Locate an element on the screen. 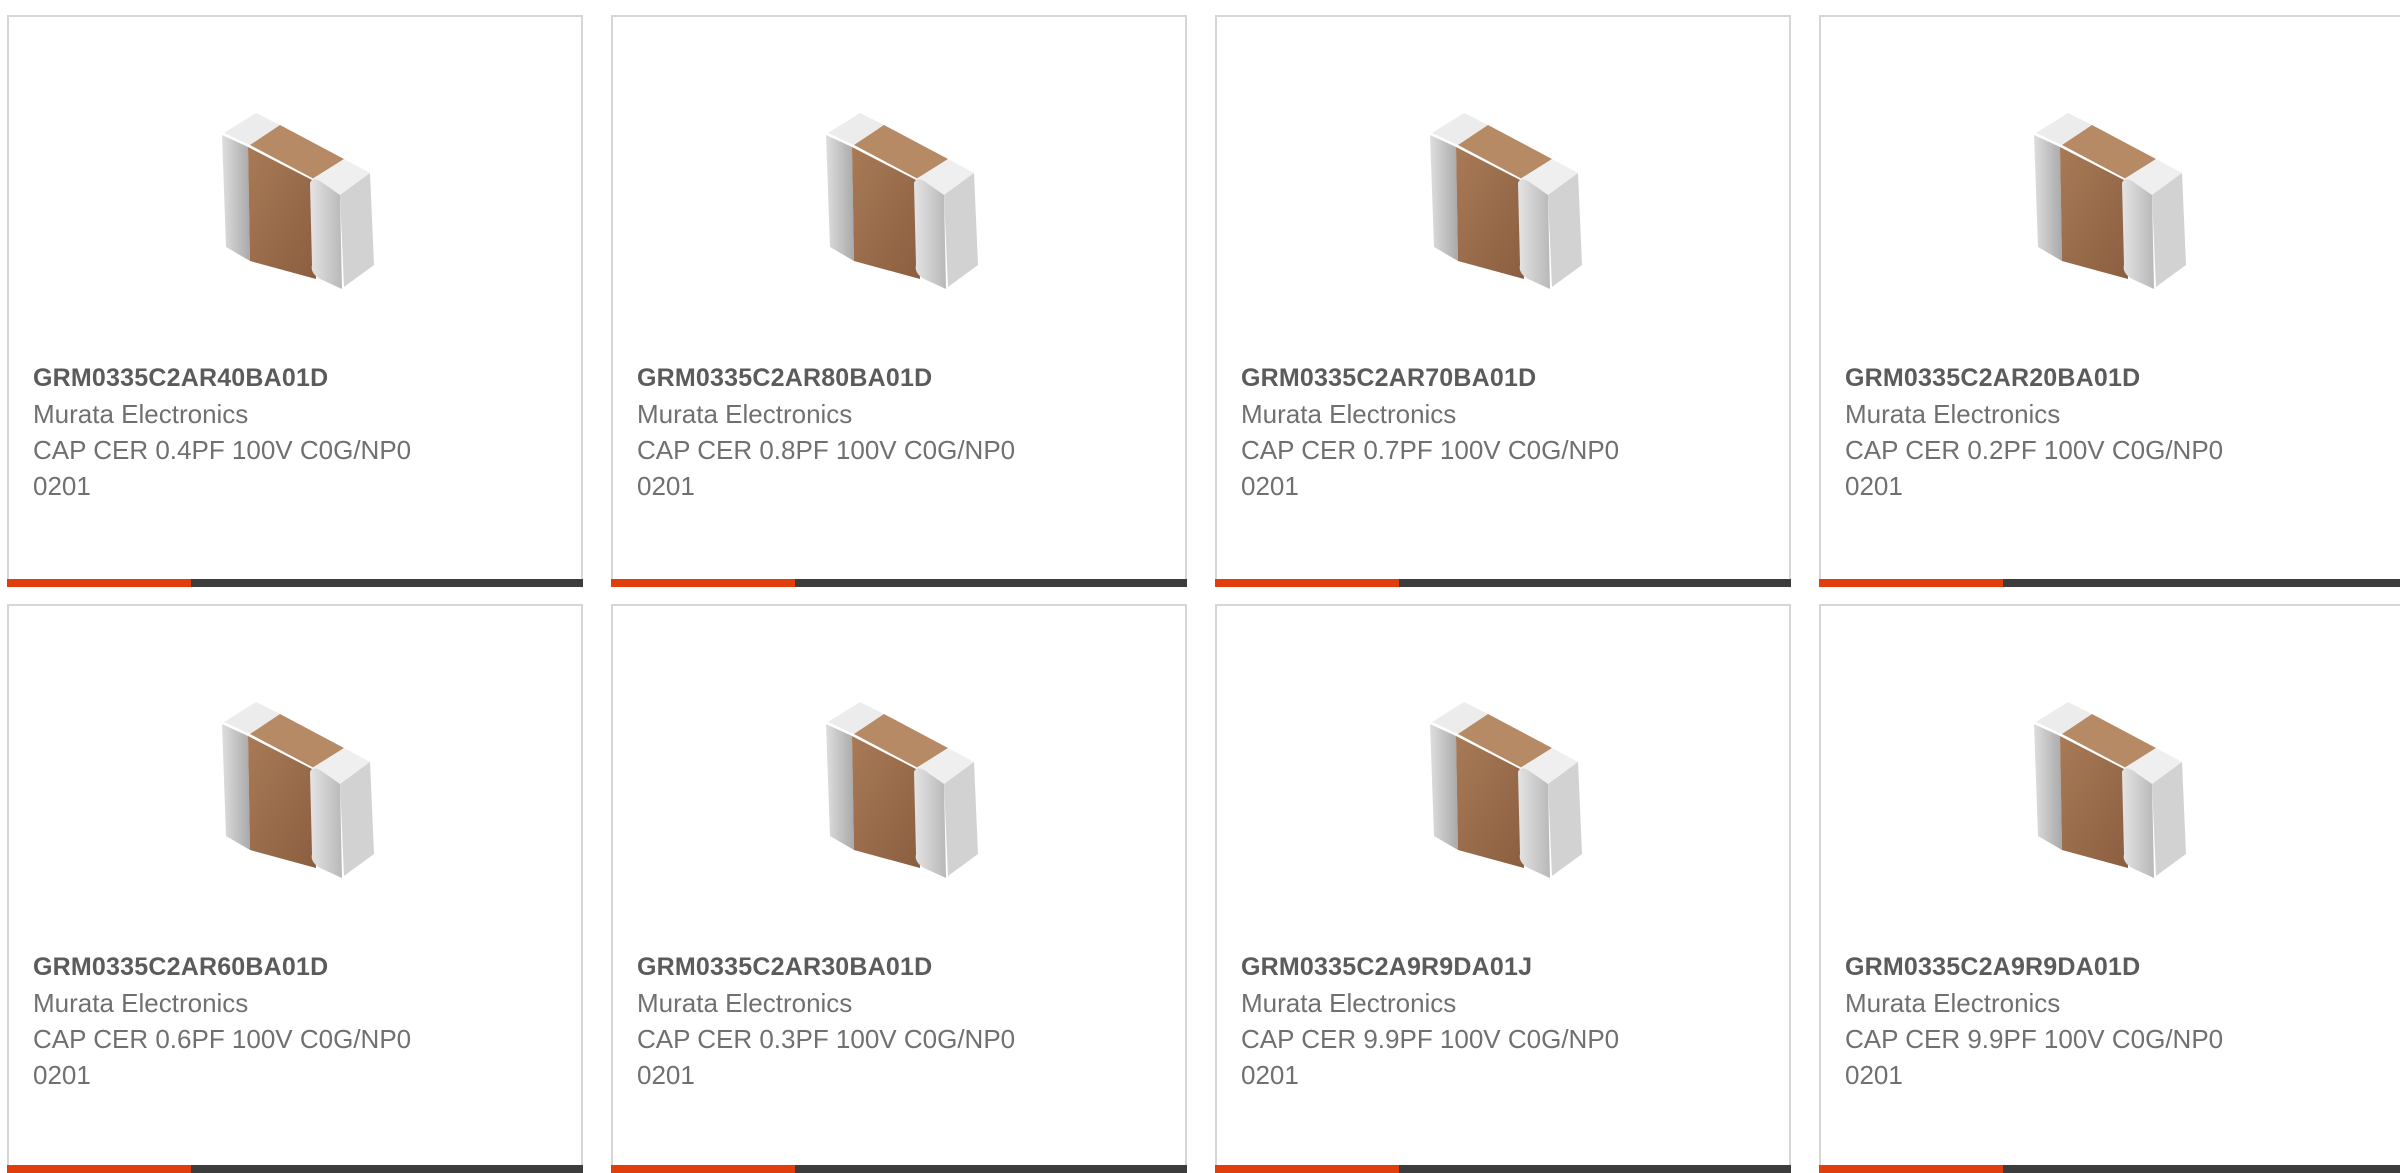 Image resolution: width=2400 pixels, height=1173 pixels. product-description: CAP CER 0.3PF 100V C0G/NP0 0201 is located at coordinates (826, 1057).